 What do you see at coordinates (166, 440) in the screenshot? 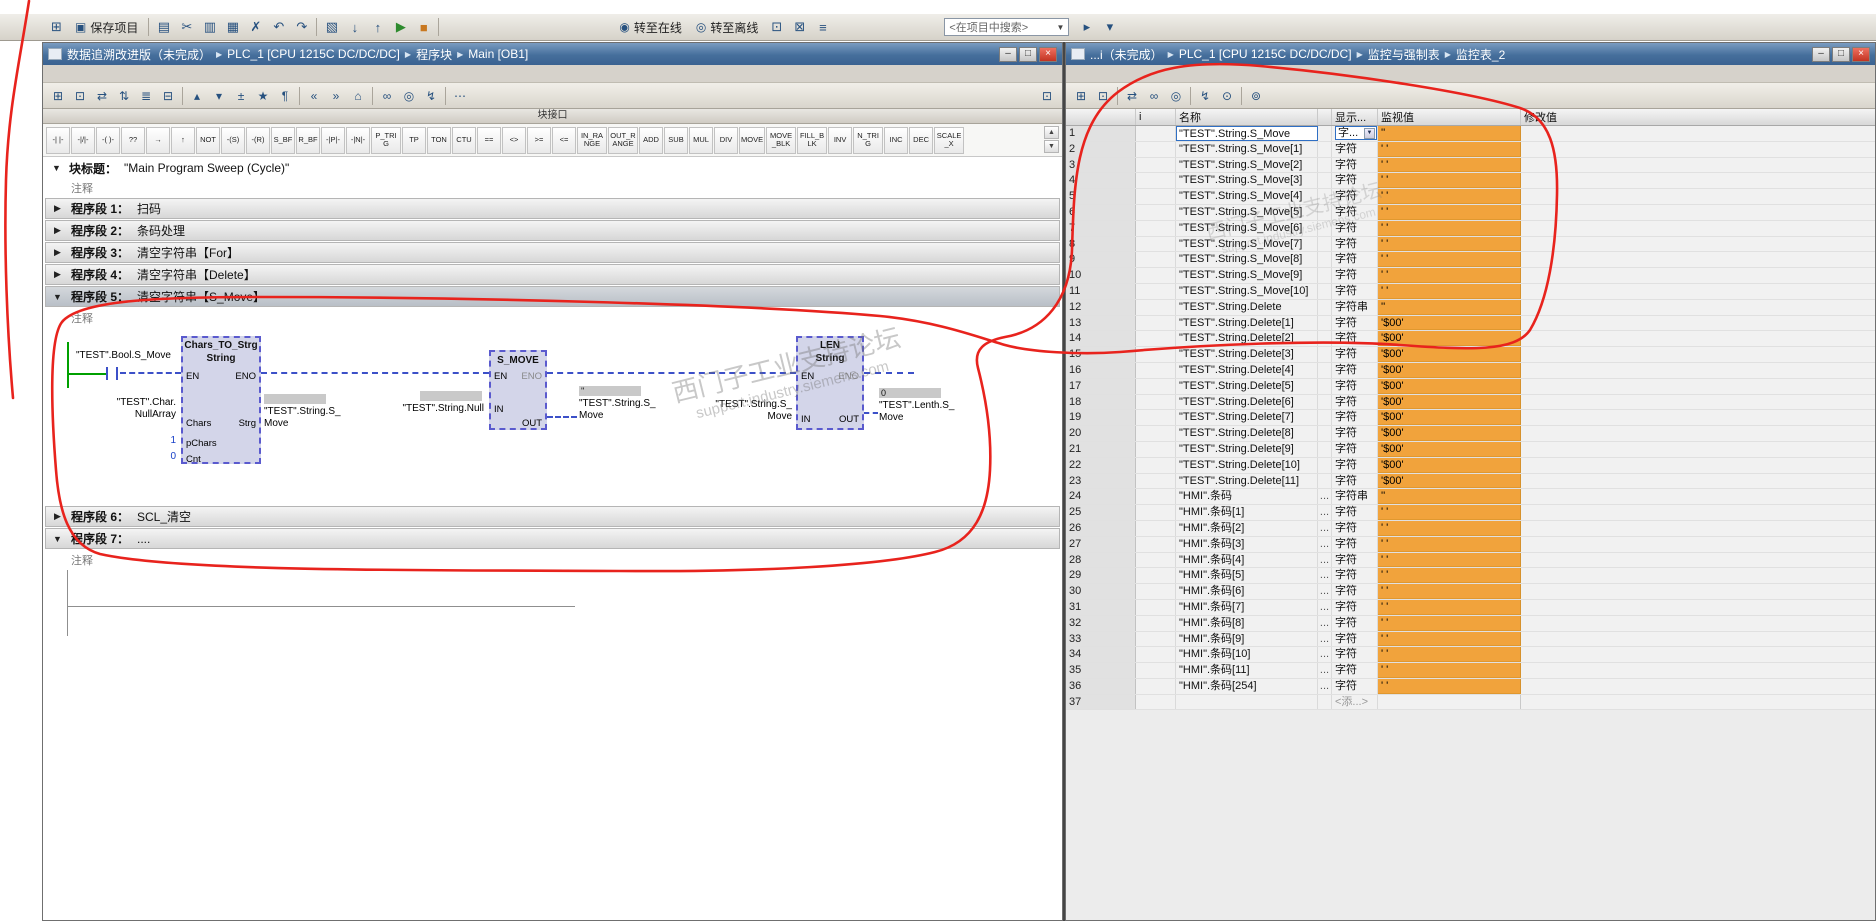
I see `pchars-constant: 1` at bounding box center [166, 440].